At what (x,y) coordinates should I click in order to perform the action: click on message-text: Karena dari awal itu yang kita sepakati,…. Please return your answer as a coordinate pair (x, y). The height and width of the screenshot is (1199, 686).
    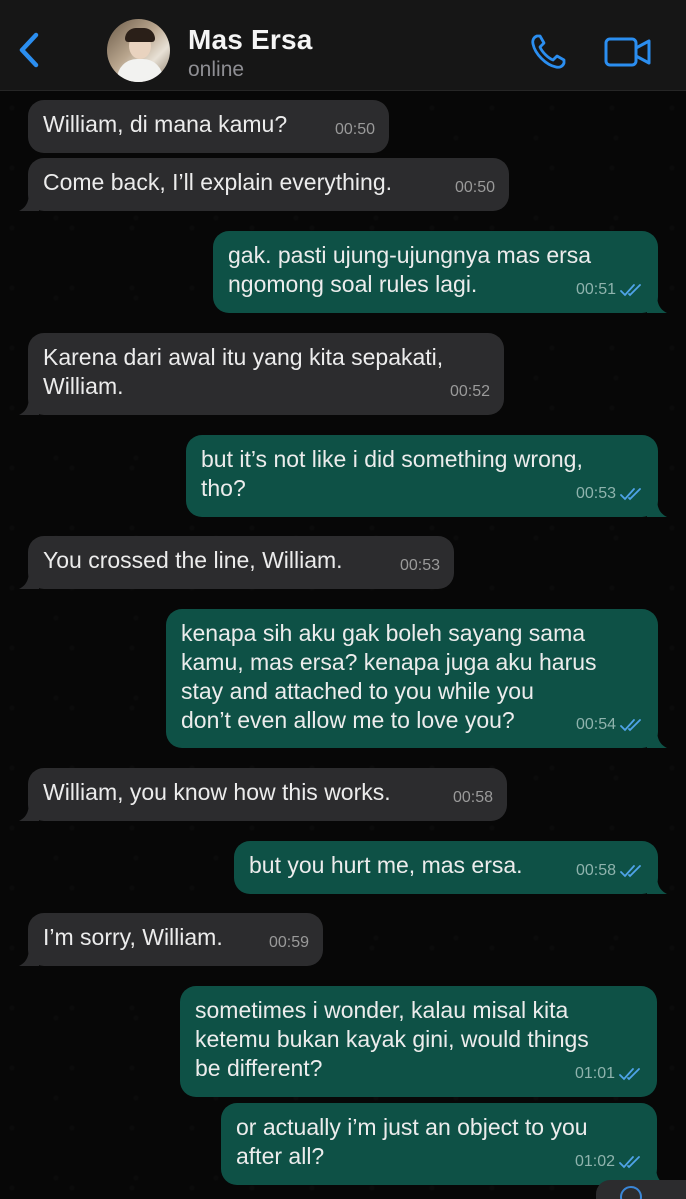
    Looking at the image, I should click on (243, 371).